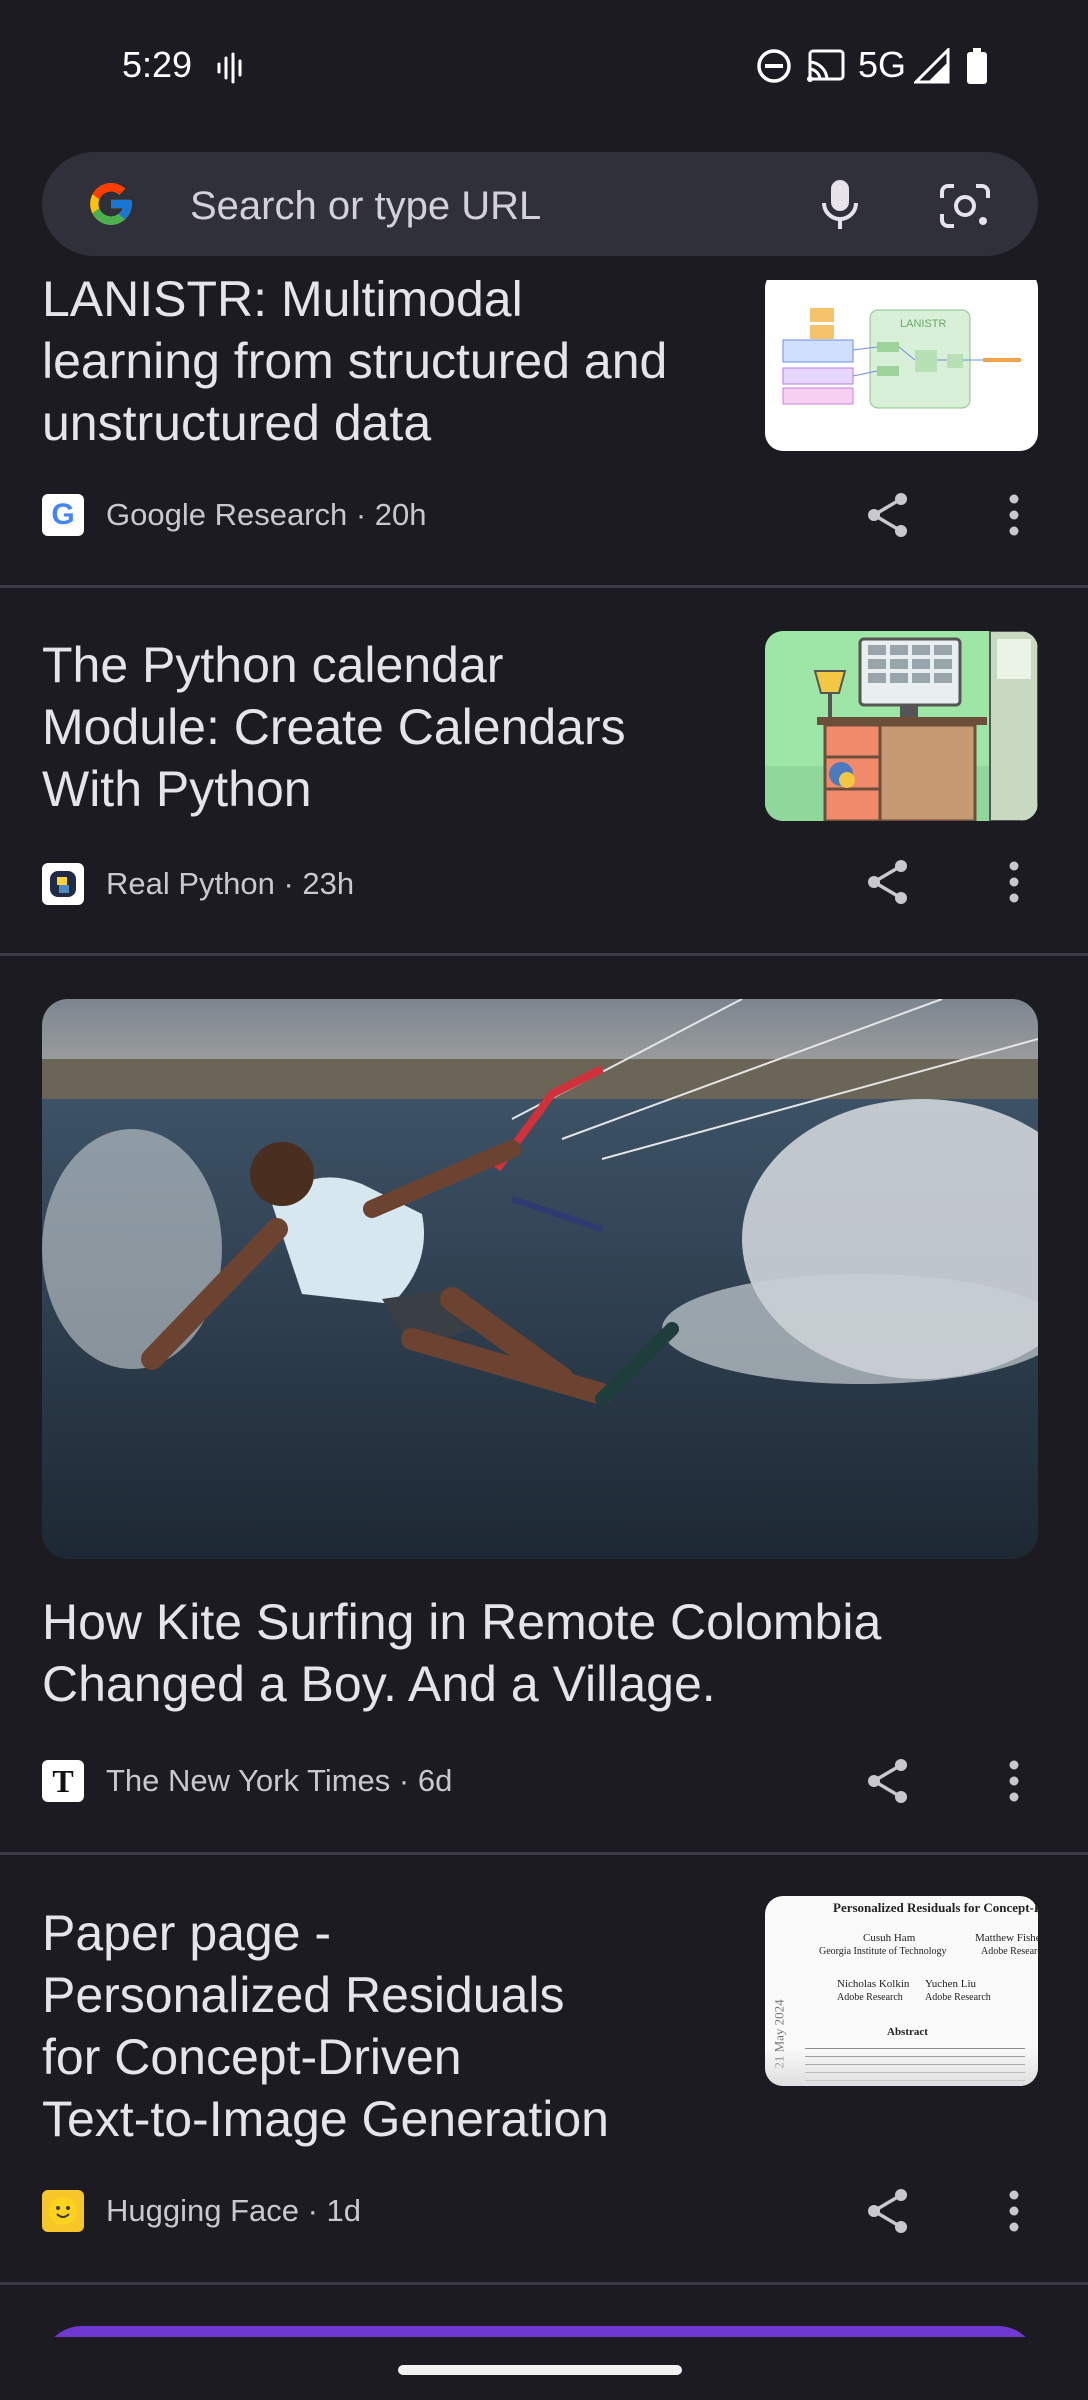  I want to click on lens-camera-icon, so click(965, 206).